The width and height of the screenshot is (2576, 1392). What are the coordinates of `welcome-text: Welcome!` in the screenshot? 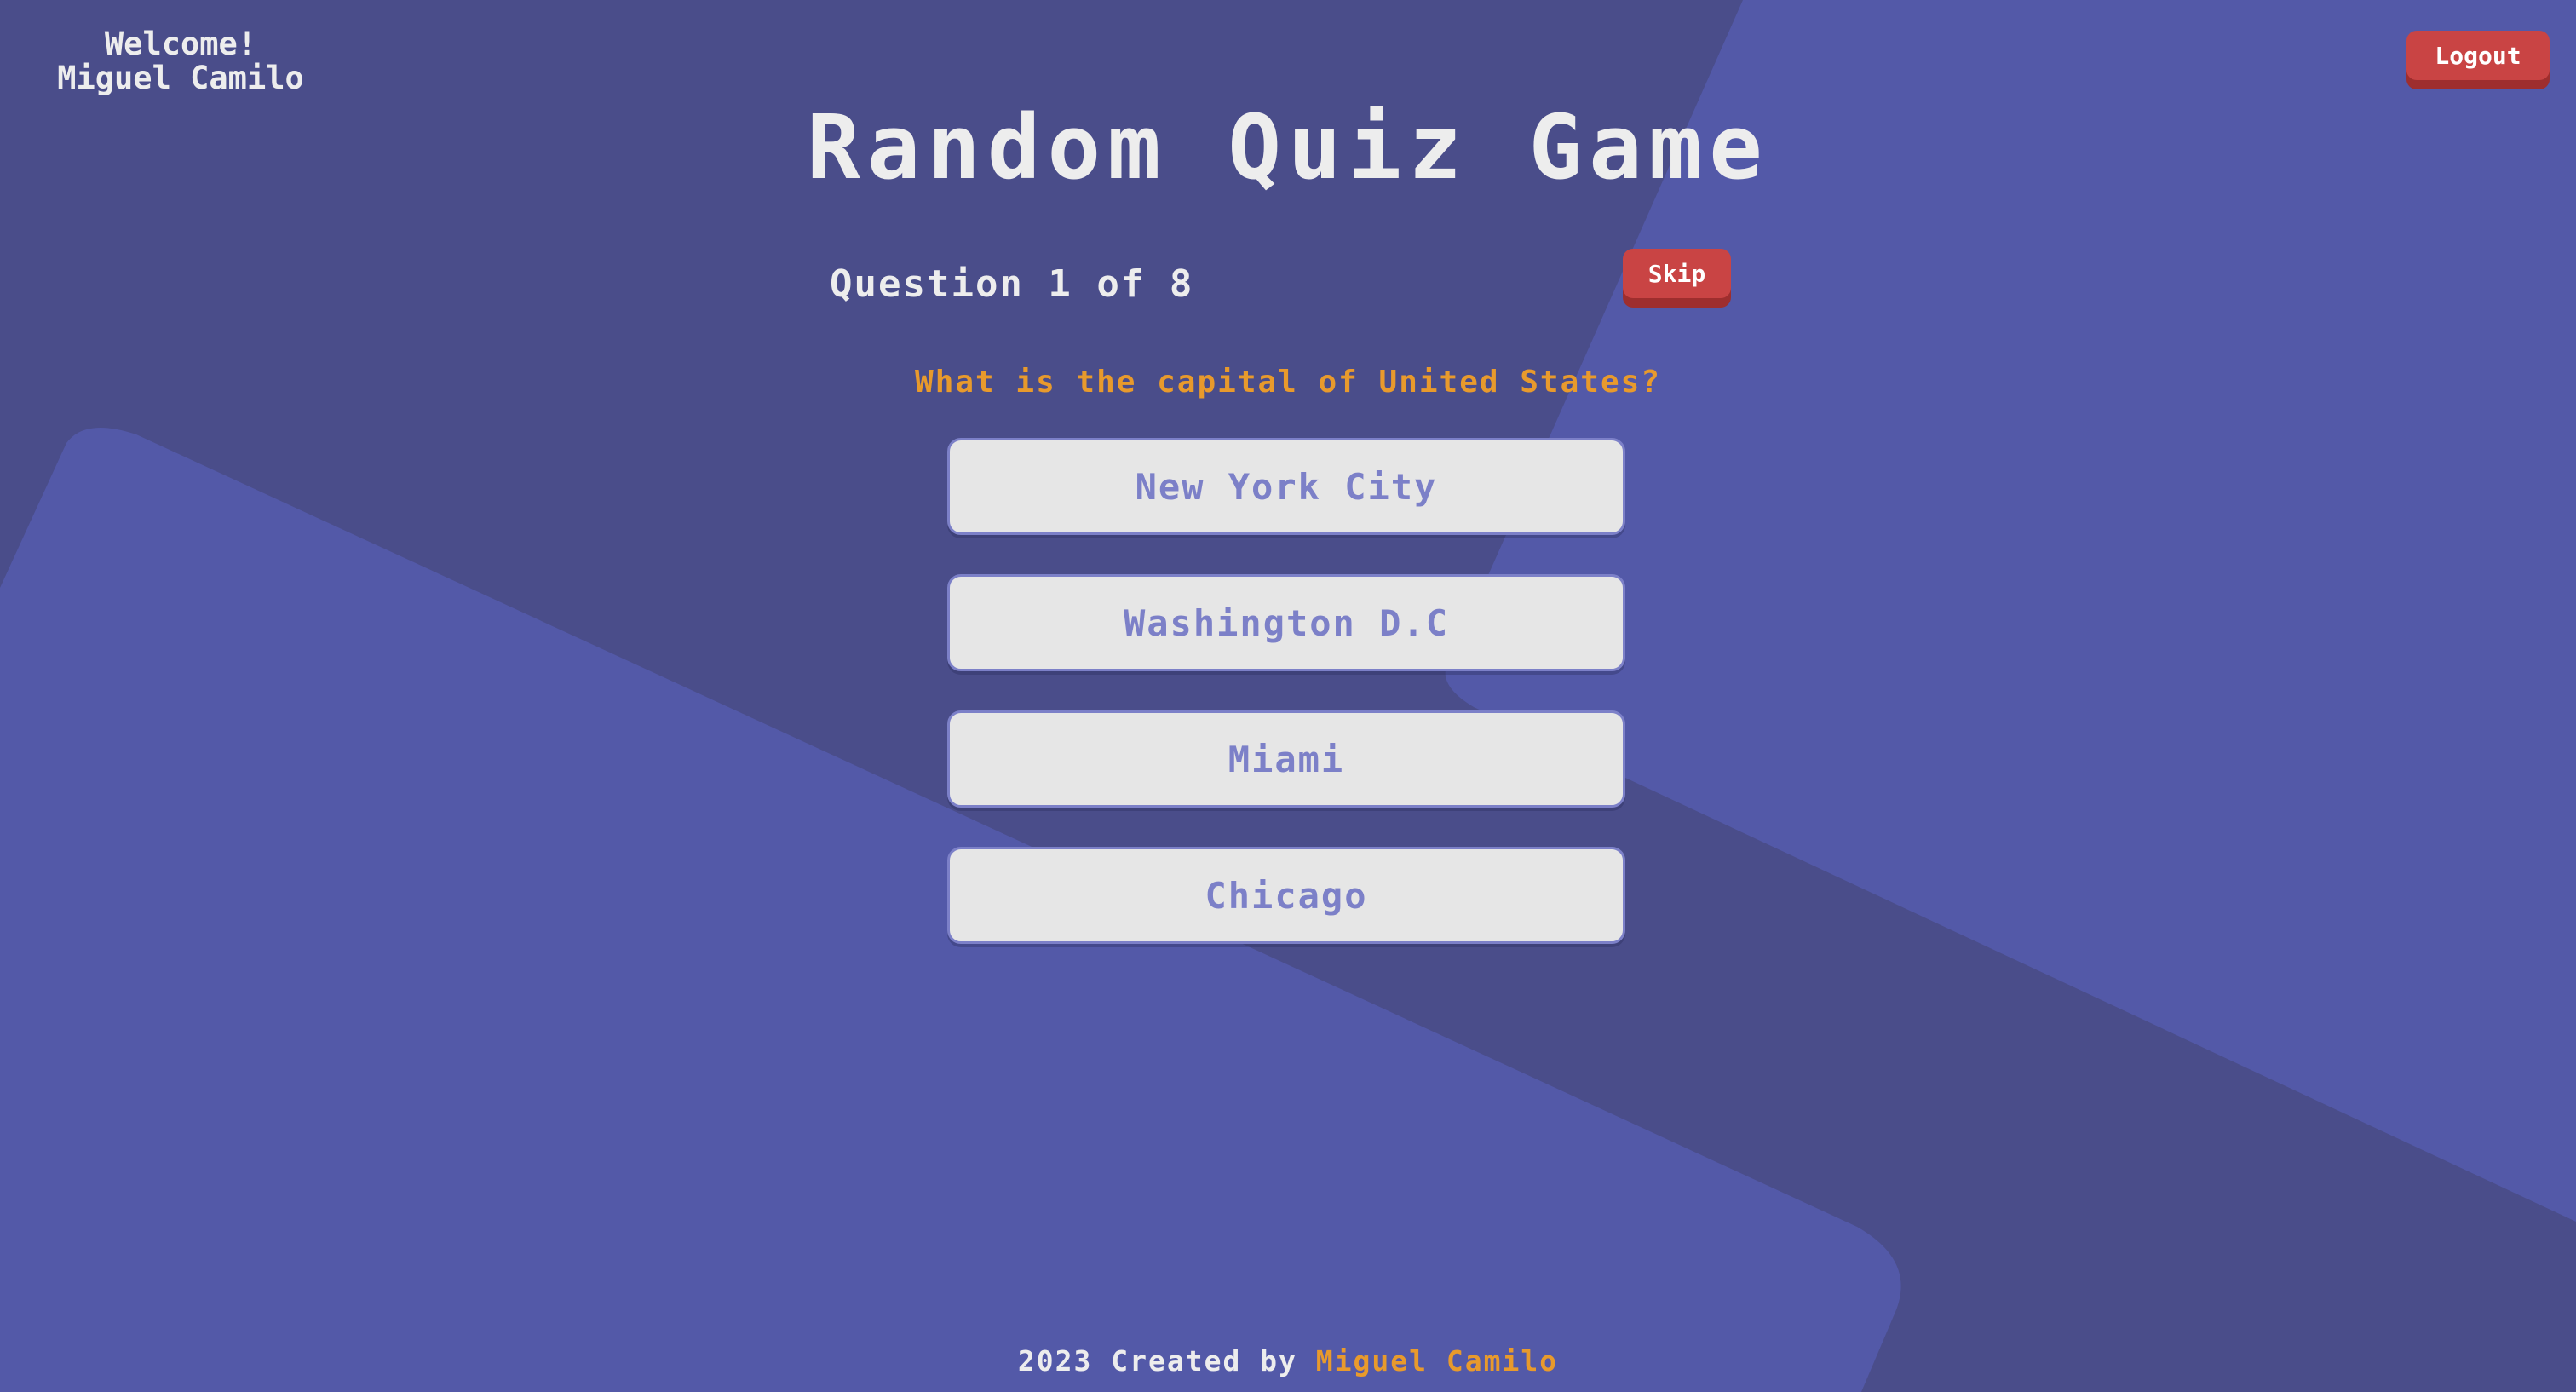 It's located at (180, 44).